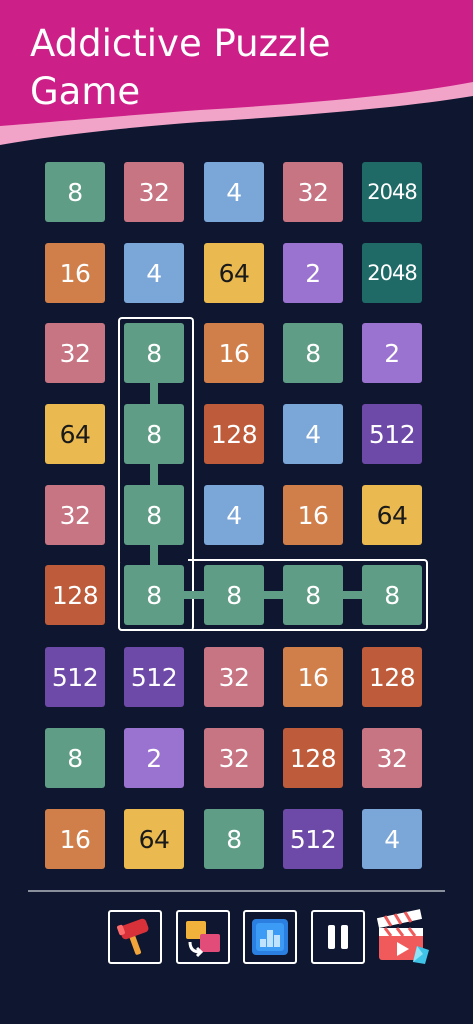 The height and width of the screenshot is (1024, 473). Describe the element at coordinates (203, 939) in the screenshot. I see `swap-icon` at that location.